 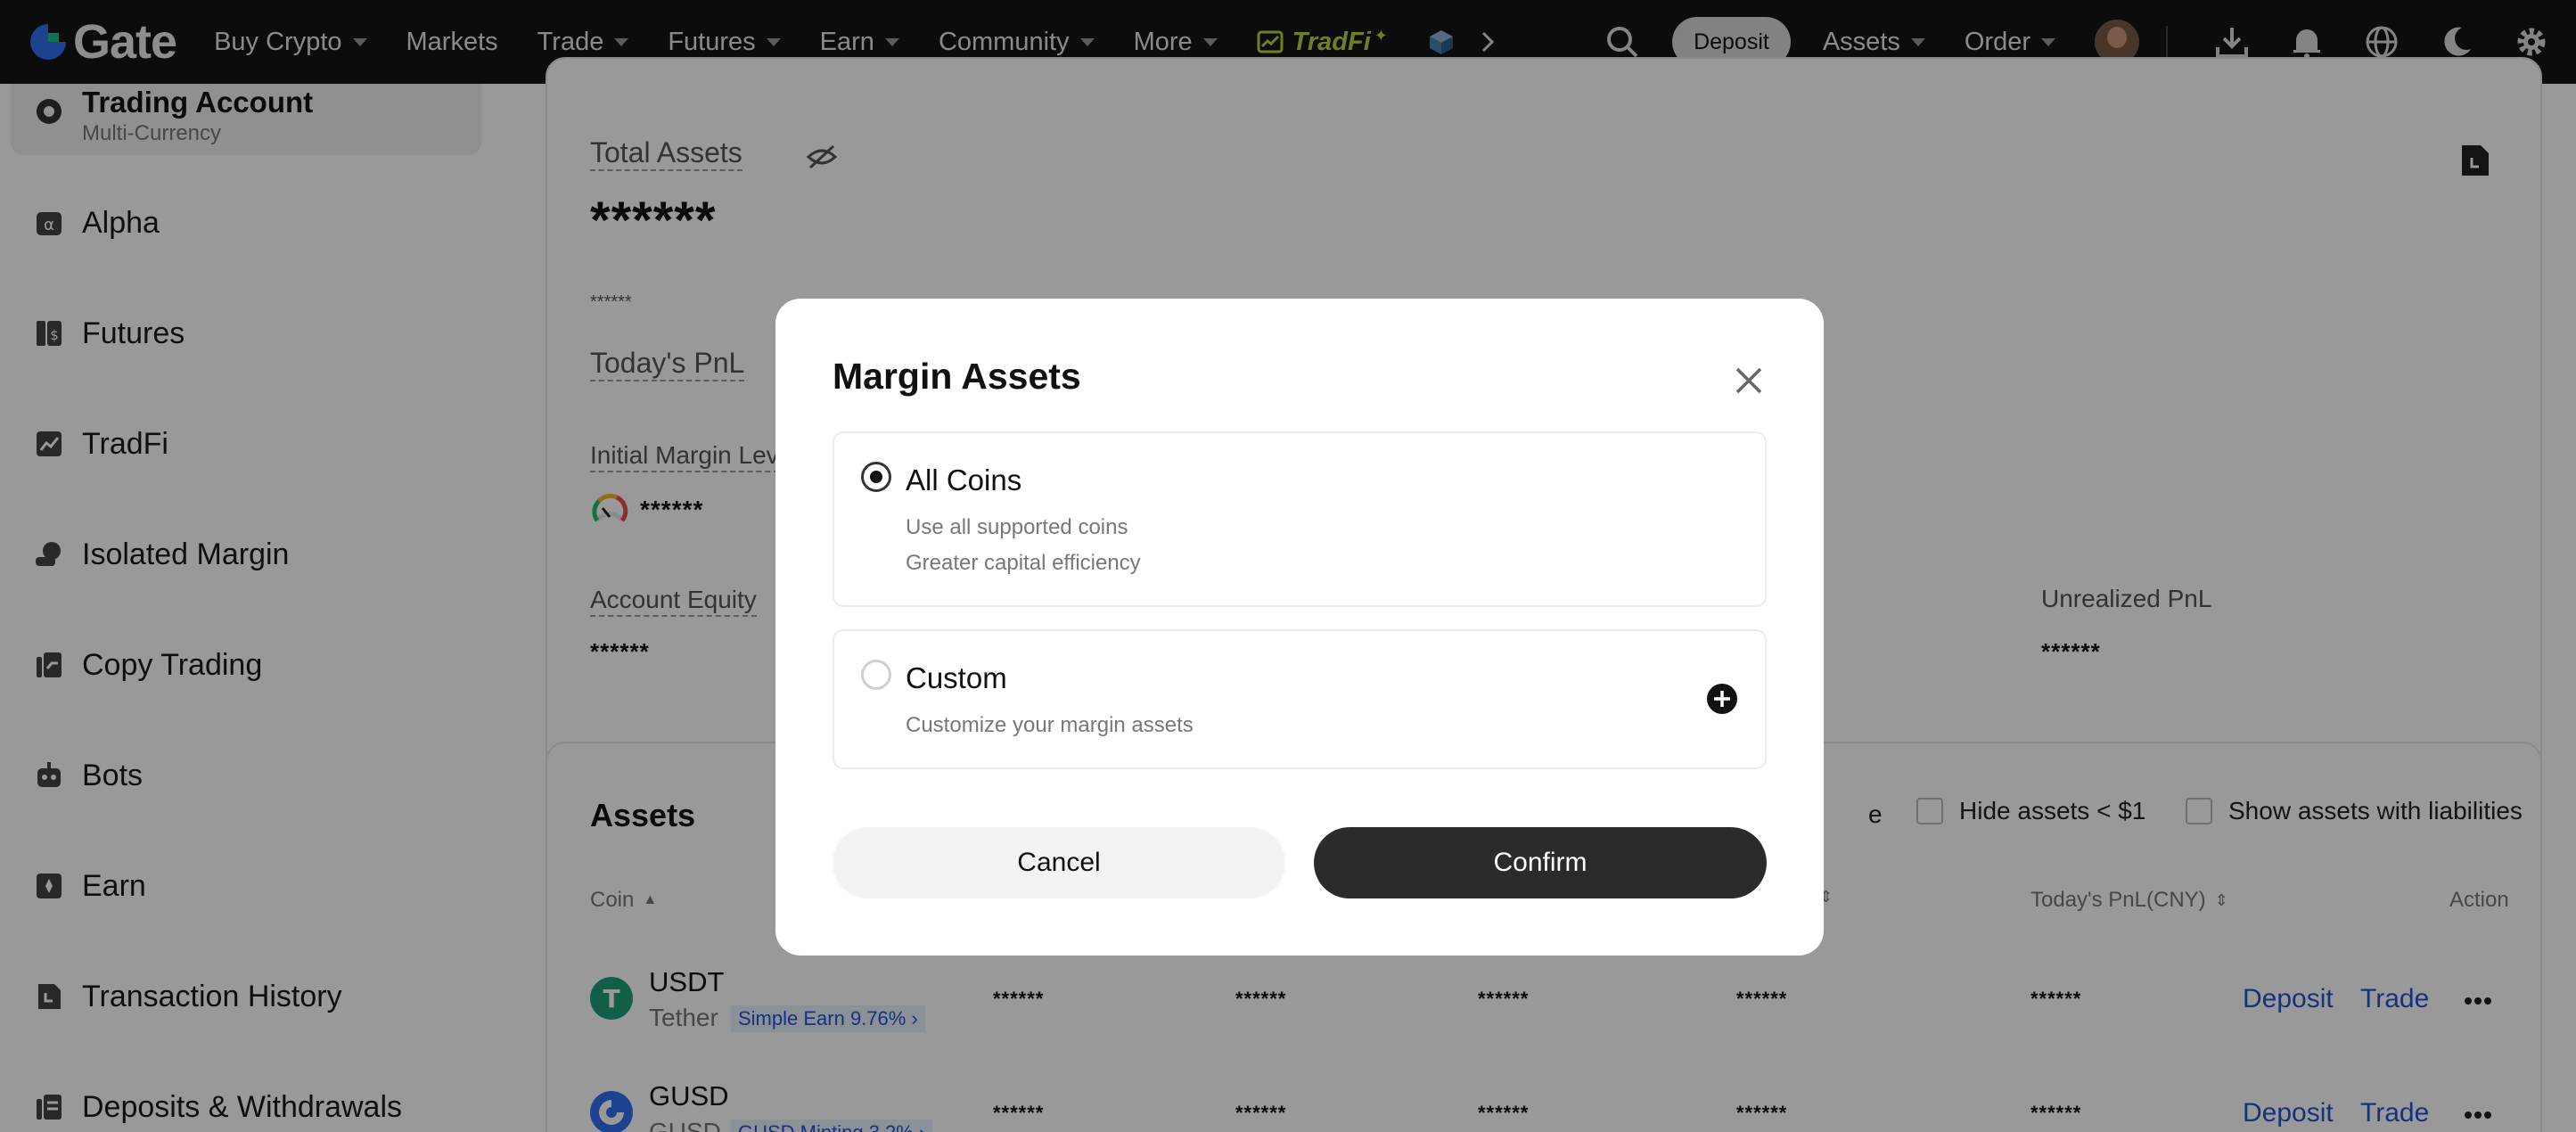 I want to click on option-description: Greater capital efficiency, so click(x=1024, y=563).